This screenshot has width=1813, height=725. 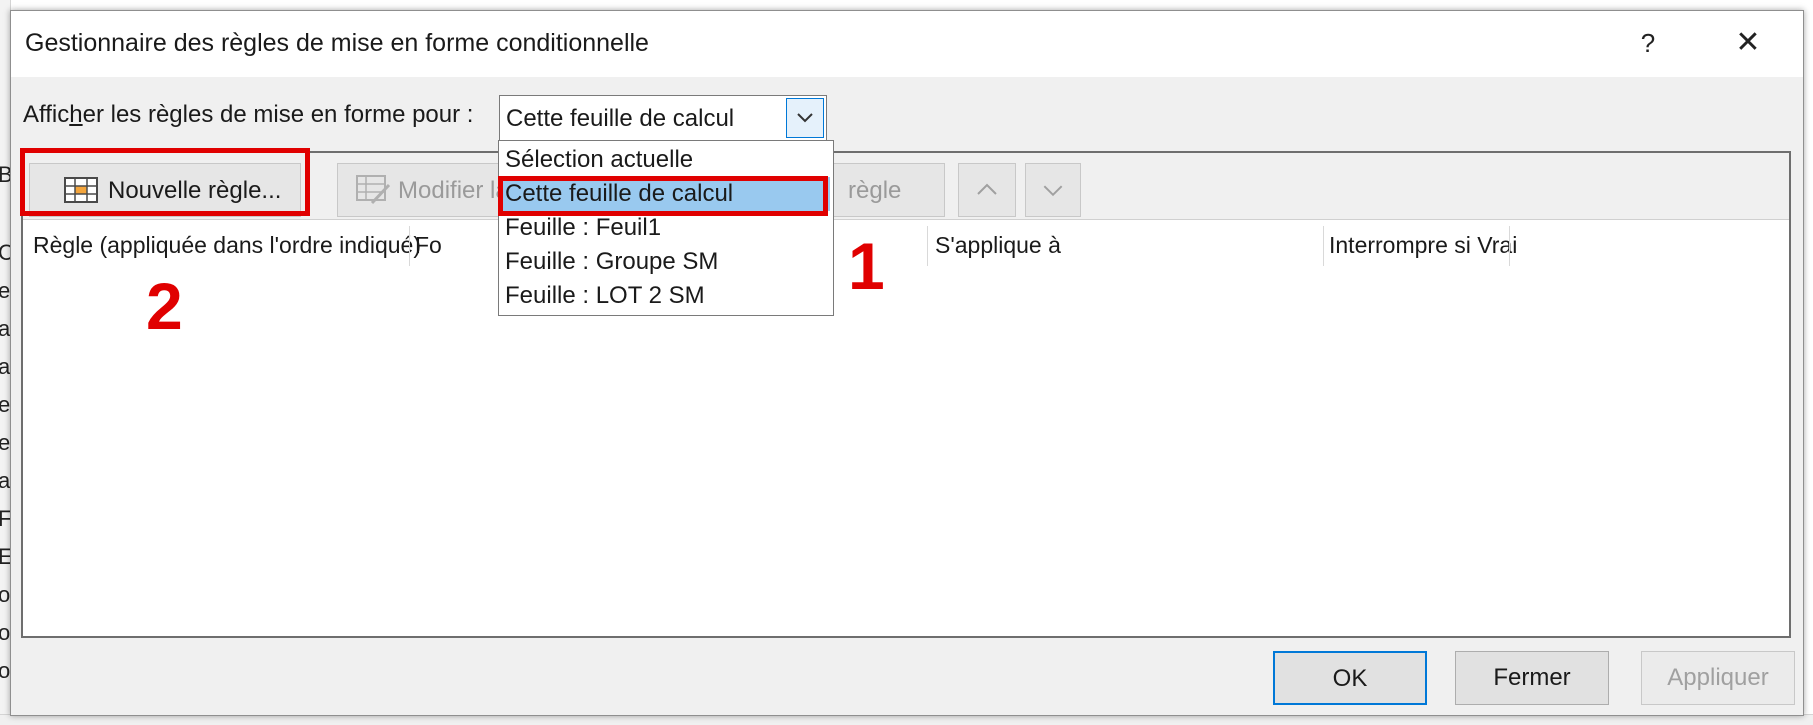 I want to click on column-header-format: Fo, so click(x=428, y=245).